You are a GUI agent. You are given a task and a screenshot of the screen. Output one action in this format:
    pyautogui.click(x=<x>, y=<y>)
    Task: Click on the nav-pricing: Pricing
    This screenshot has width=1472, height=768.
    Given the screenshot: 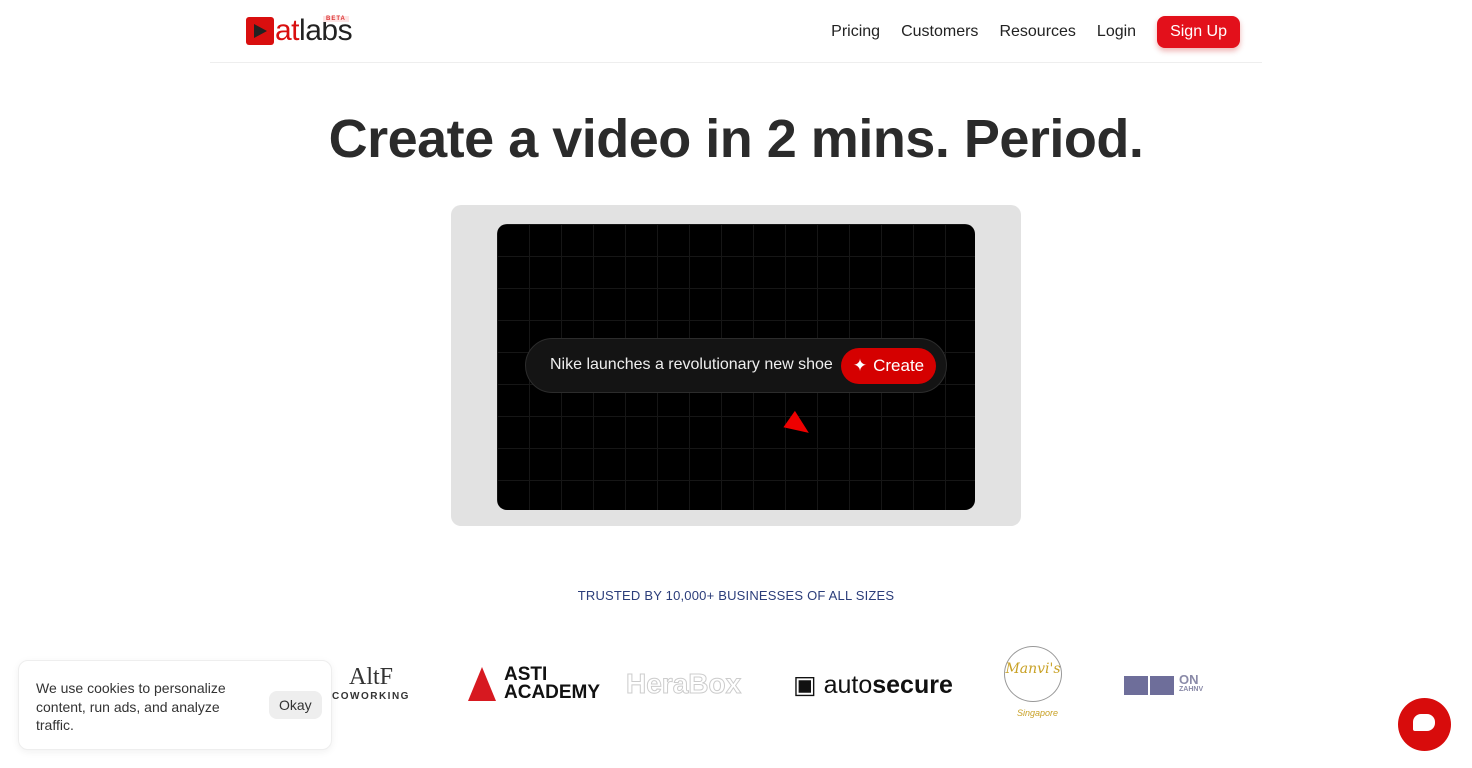 What is the action you would take?
    pyautogui.click(x=855, y=32)
    